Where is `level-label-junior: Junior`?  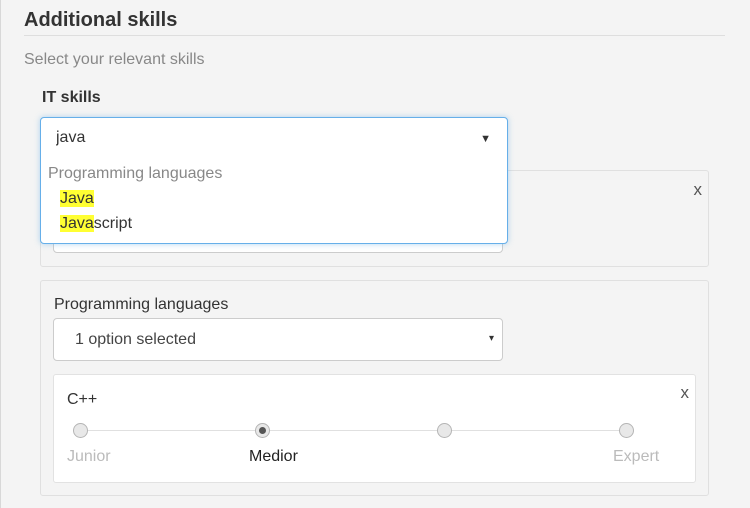
level-label-junior: Junior is located at coordinates (89, 456).